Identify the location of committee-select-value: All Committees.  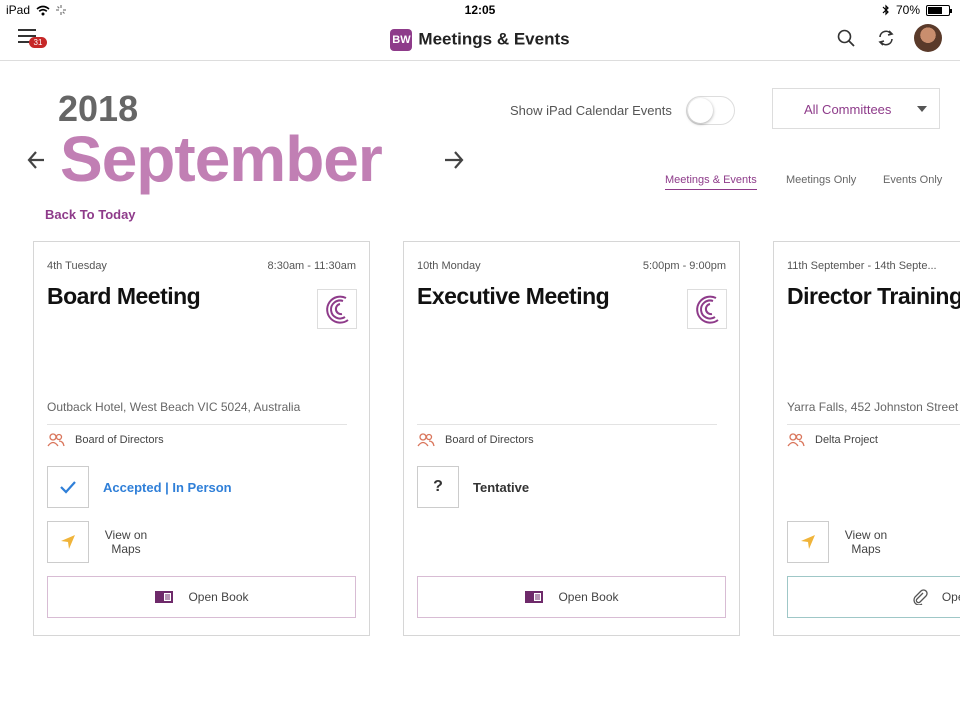
(848, 109).